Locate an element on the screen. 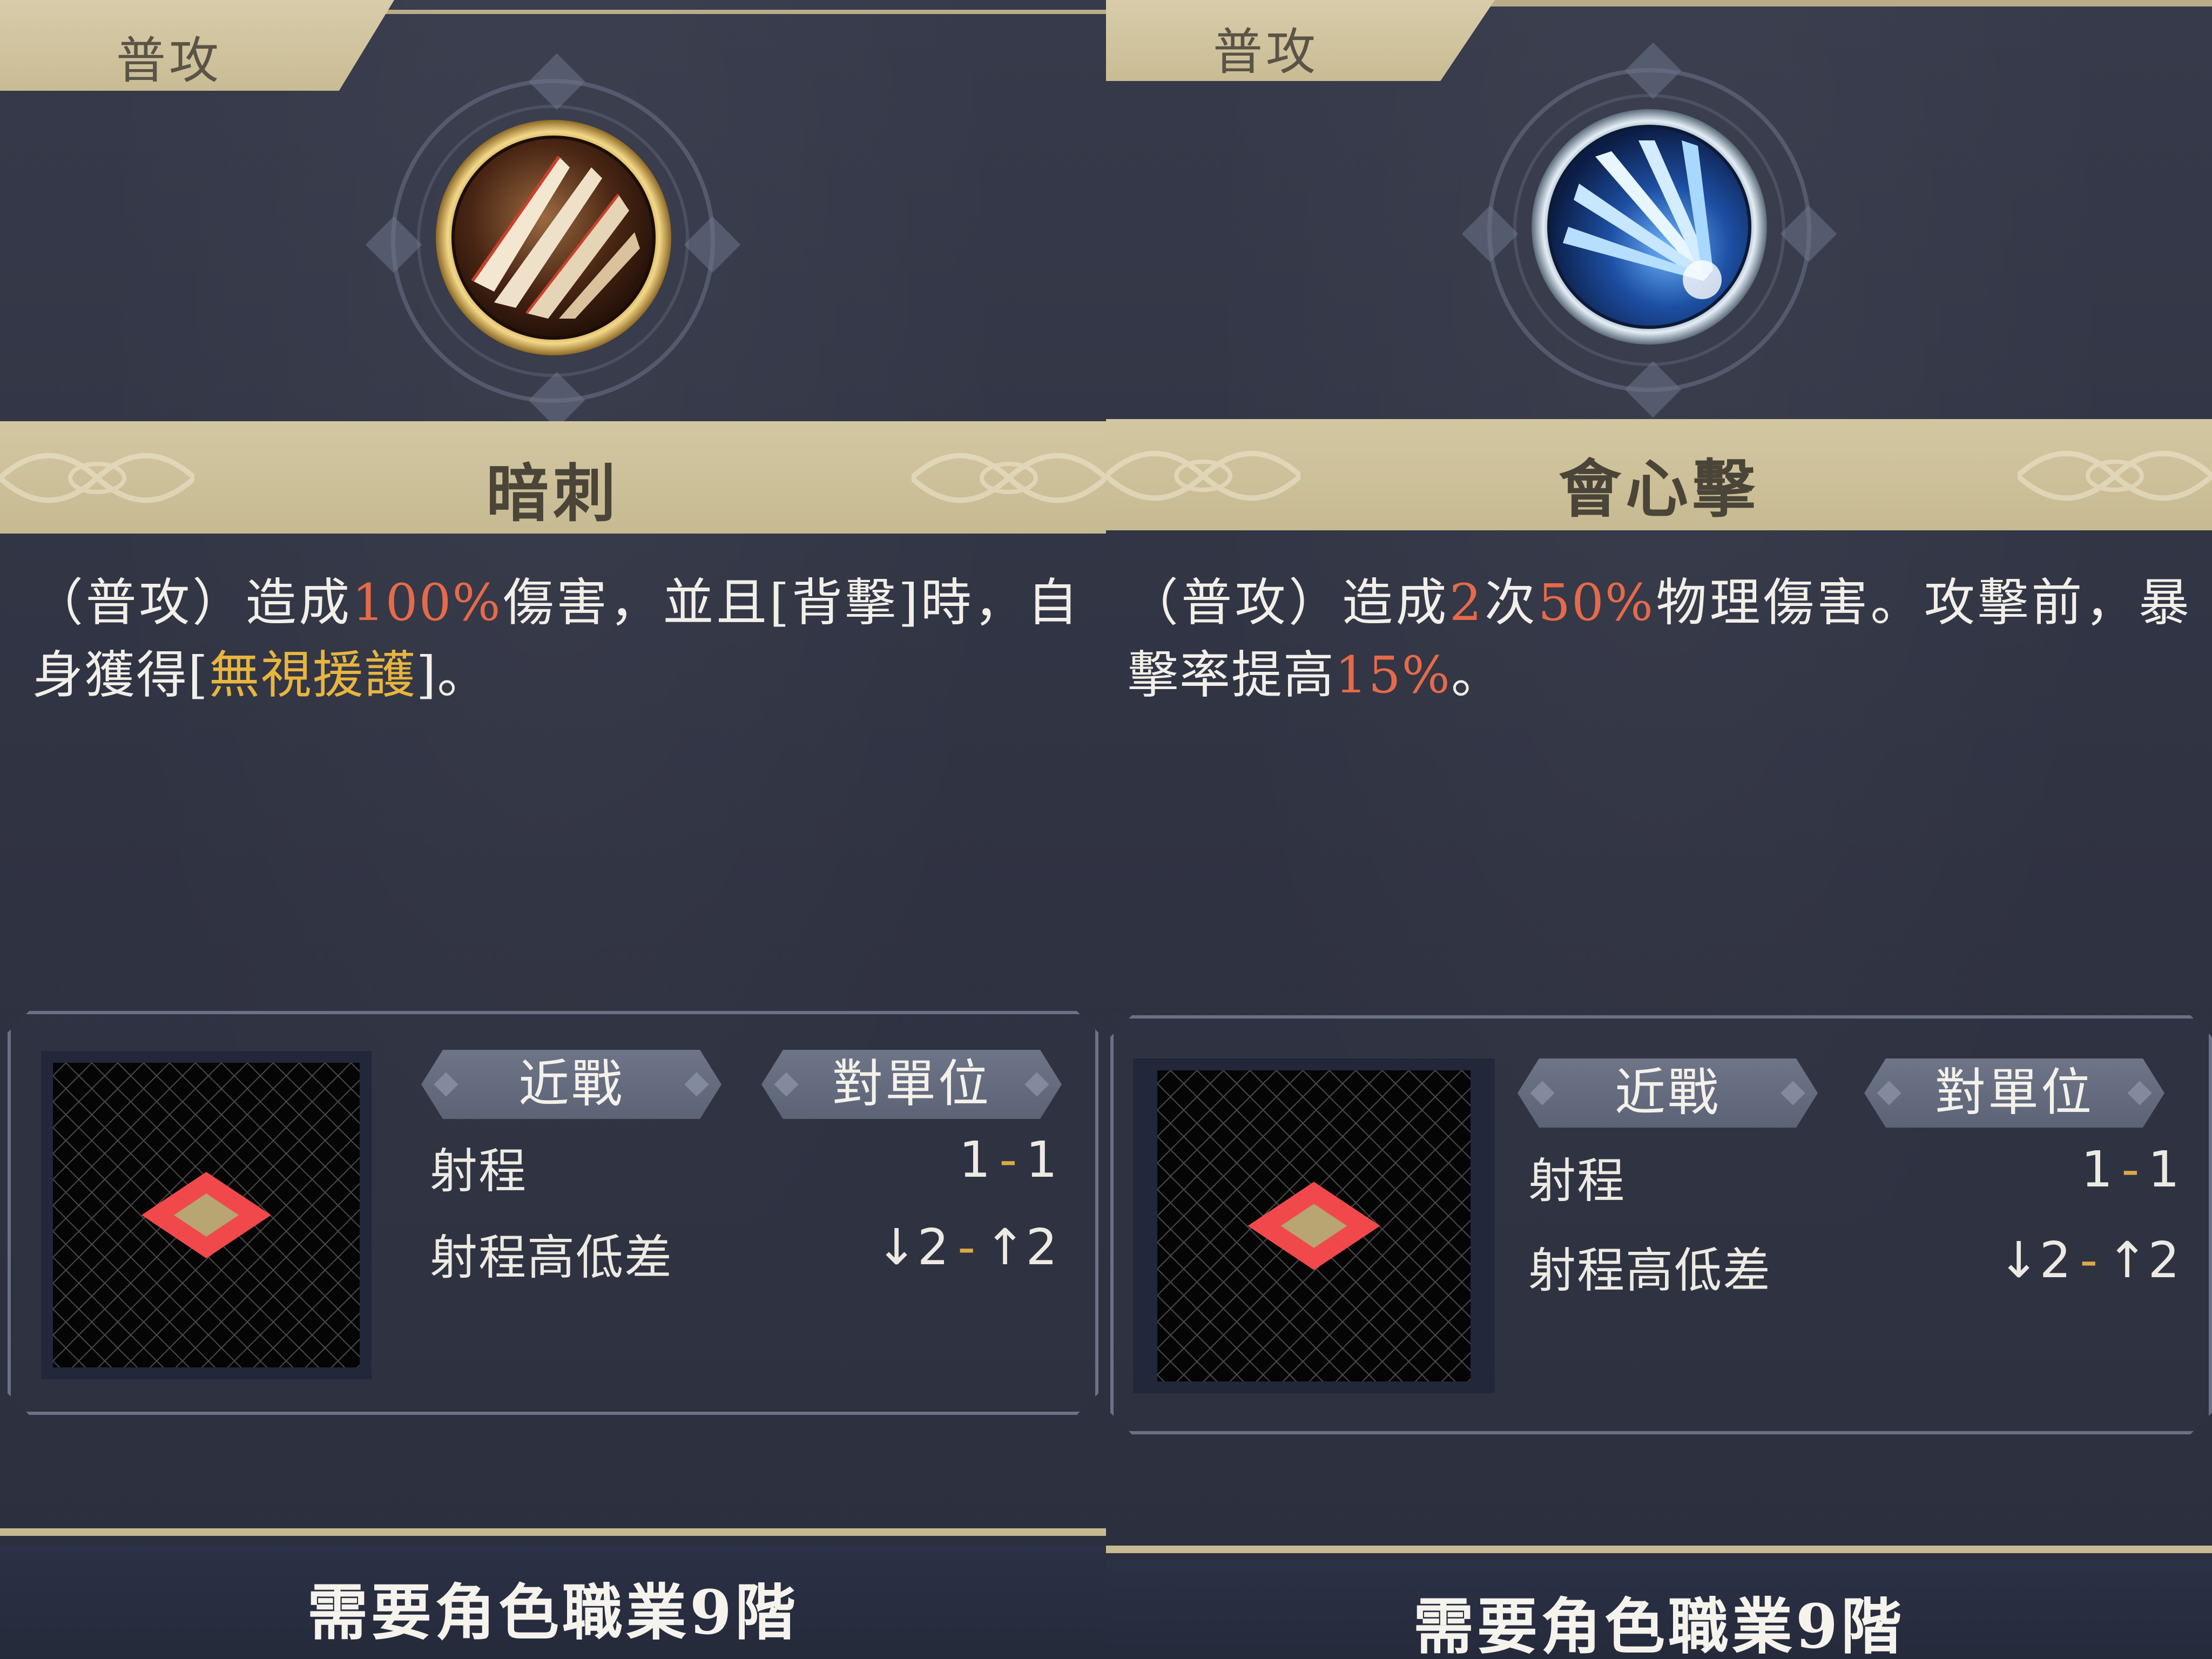 The height and width of the screenshot is (1659, 2212). skill-name-banner: 會心擊 is located at coordinates (1659, 474).